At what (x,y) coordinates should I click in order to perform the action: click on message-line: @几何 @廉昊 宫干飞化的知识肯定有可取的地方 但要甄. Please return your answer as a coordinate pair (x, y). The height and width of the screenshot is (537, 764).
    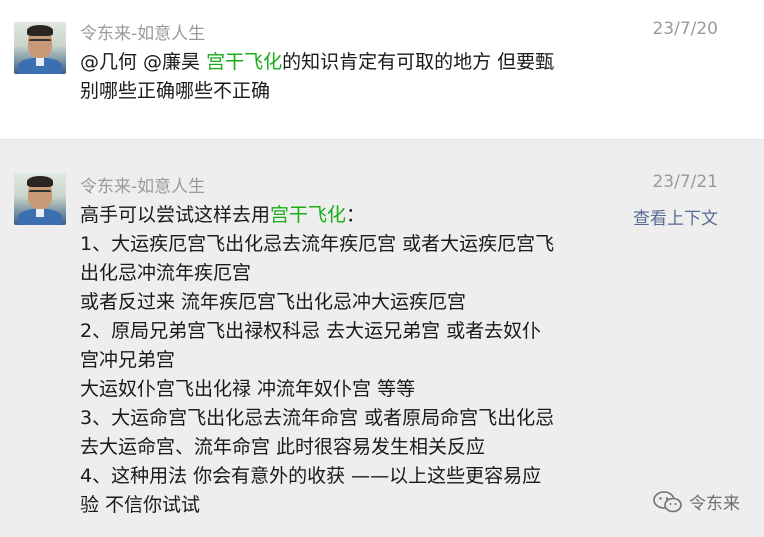
    Looking at the image, I should click on (345, 62).